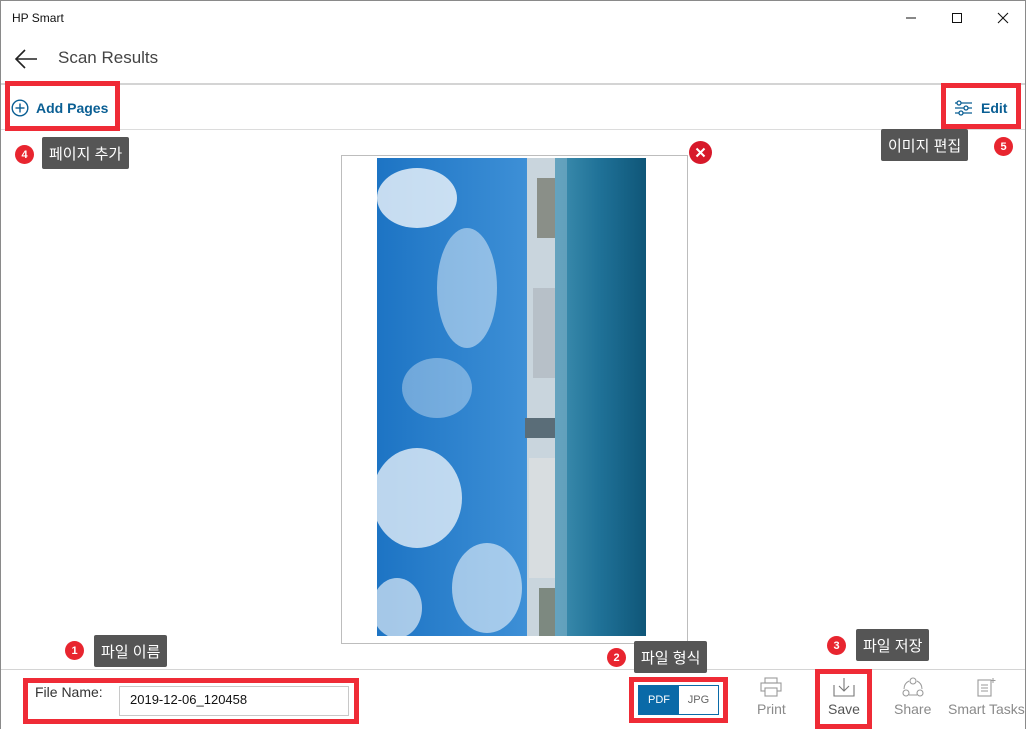 The height and width of the screenshot is (729, 1026). I want to click on highlight-edit, so click(981, 106).